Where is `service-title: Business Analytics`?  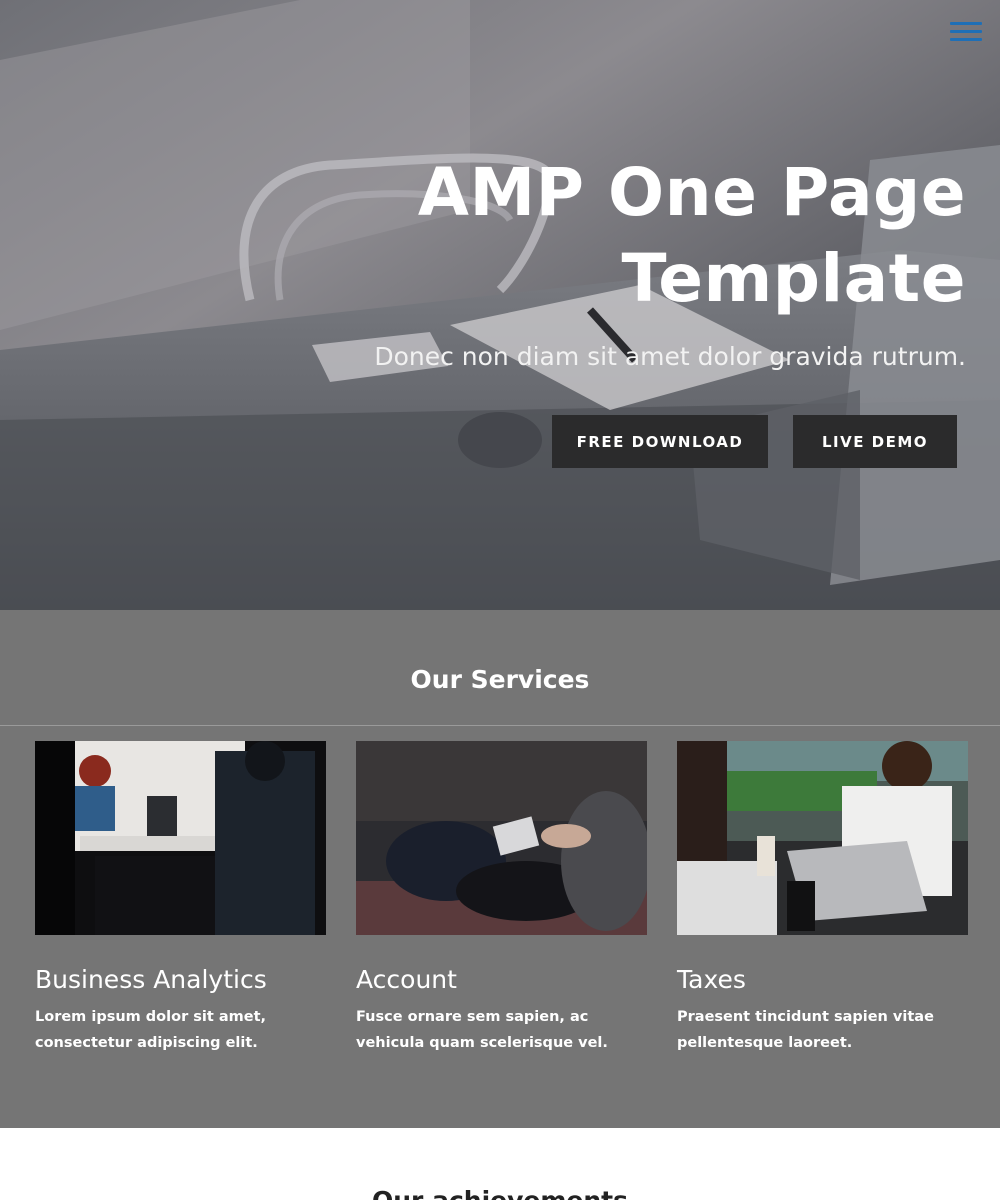
service-title: Business Analytics is located at coordinates (151, 979).